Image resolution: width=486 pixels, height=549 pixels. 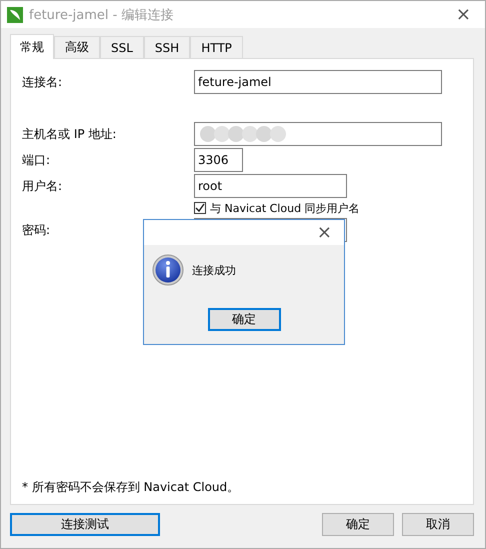 I want to click on input-field: 3306, so click(x=218, y=160).